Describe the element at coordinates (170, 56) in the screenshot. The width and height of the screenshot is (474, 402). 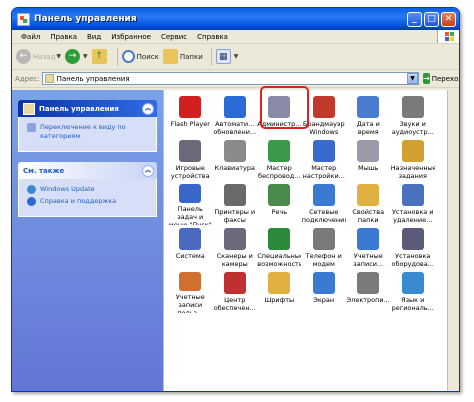
I see `folders-icon` at that location.